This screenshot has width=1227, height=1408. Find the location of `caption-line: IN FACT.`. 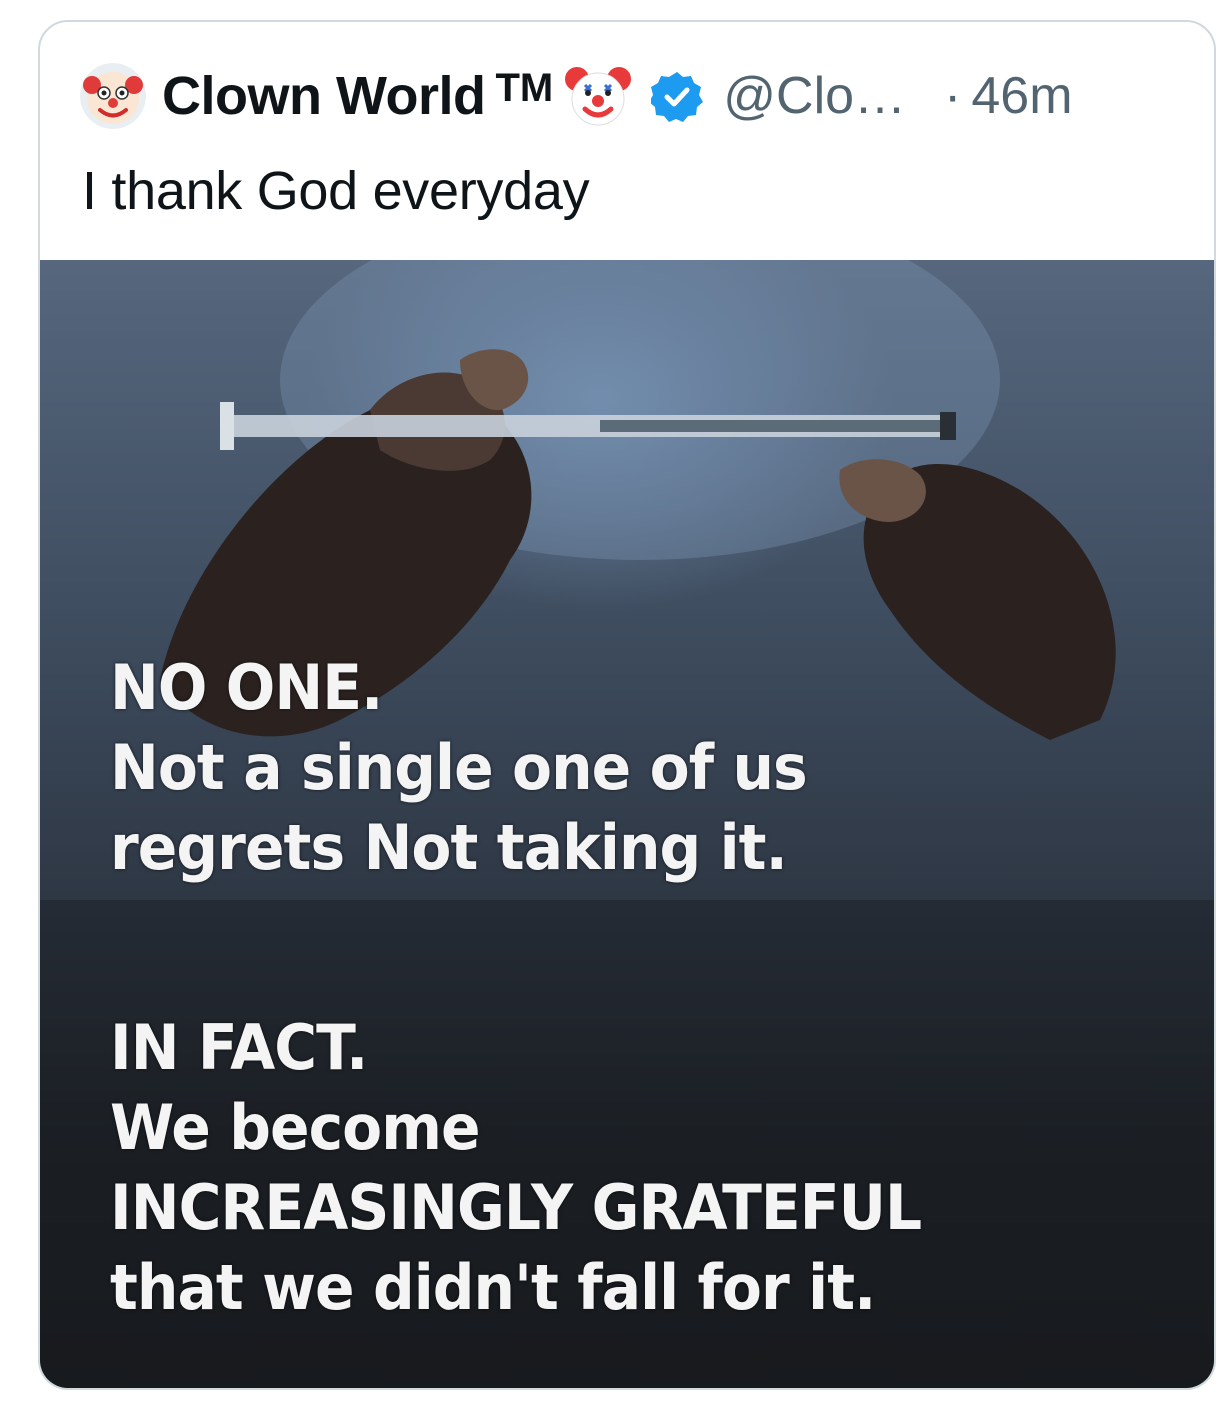

caption-line: IN FACT. is located at coordinates (239, 1047).